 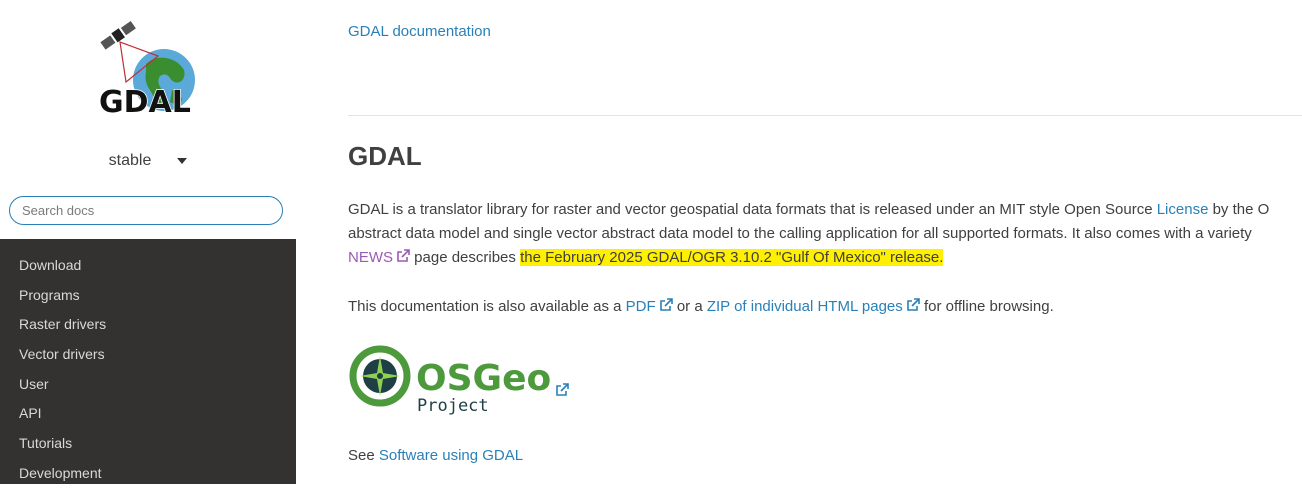 I want to click on breadcrumb-home-link: GDAL documentation, so click(x=419, y=31).